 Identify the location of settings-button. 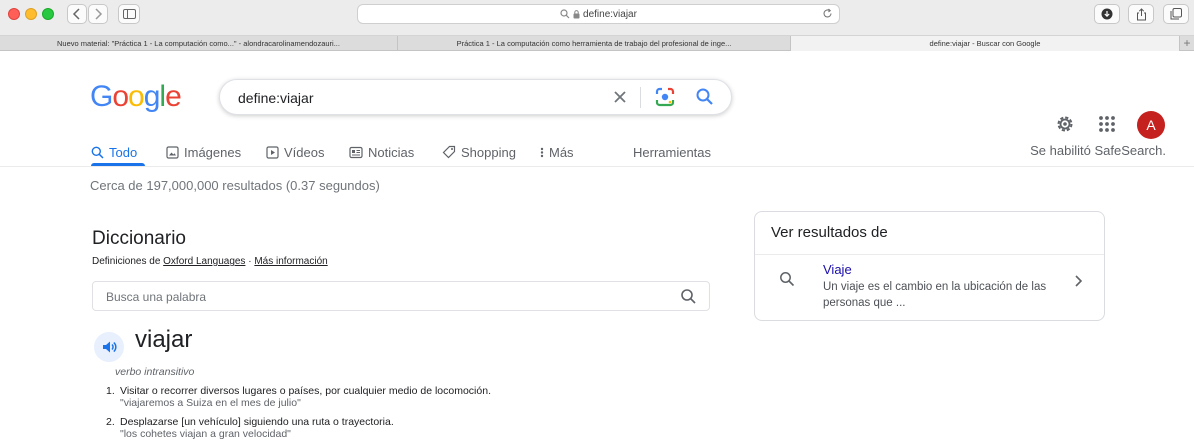
(1065, 126).